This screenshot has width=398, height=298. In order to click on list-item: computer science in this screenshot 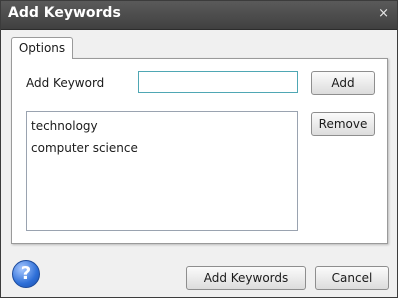, I will do `click(162, 148)`.